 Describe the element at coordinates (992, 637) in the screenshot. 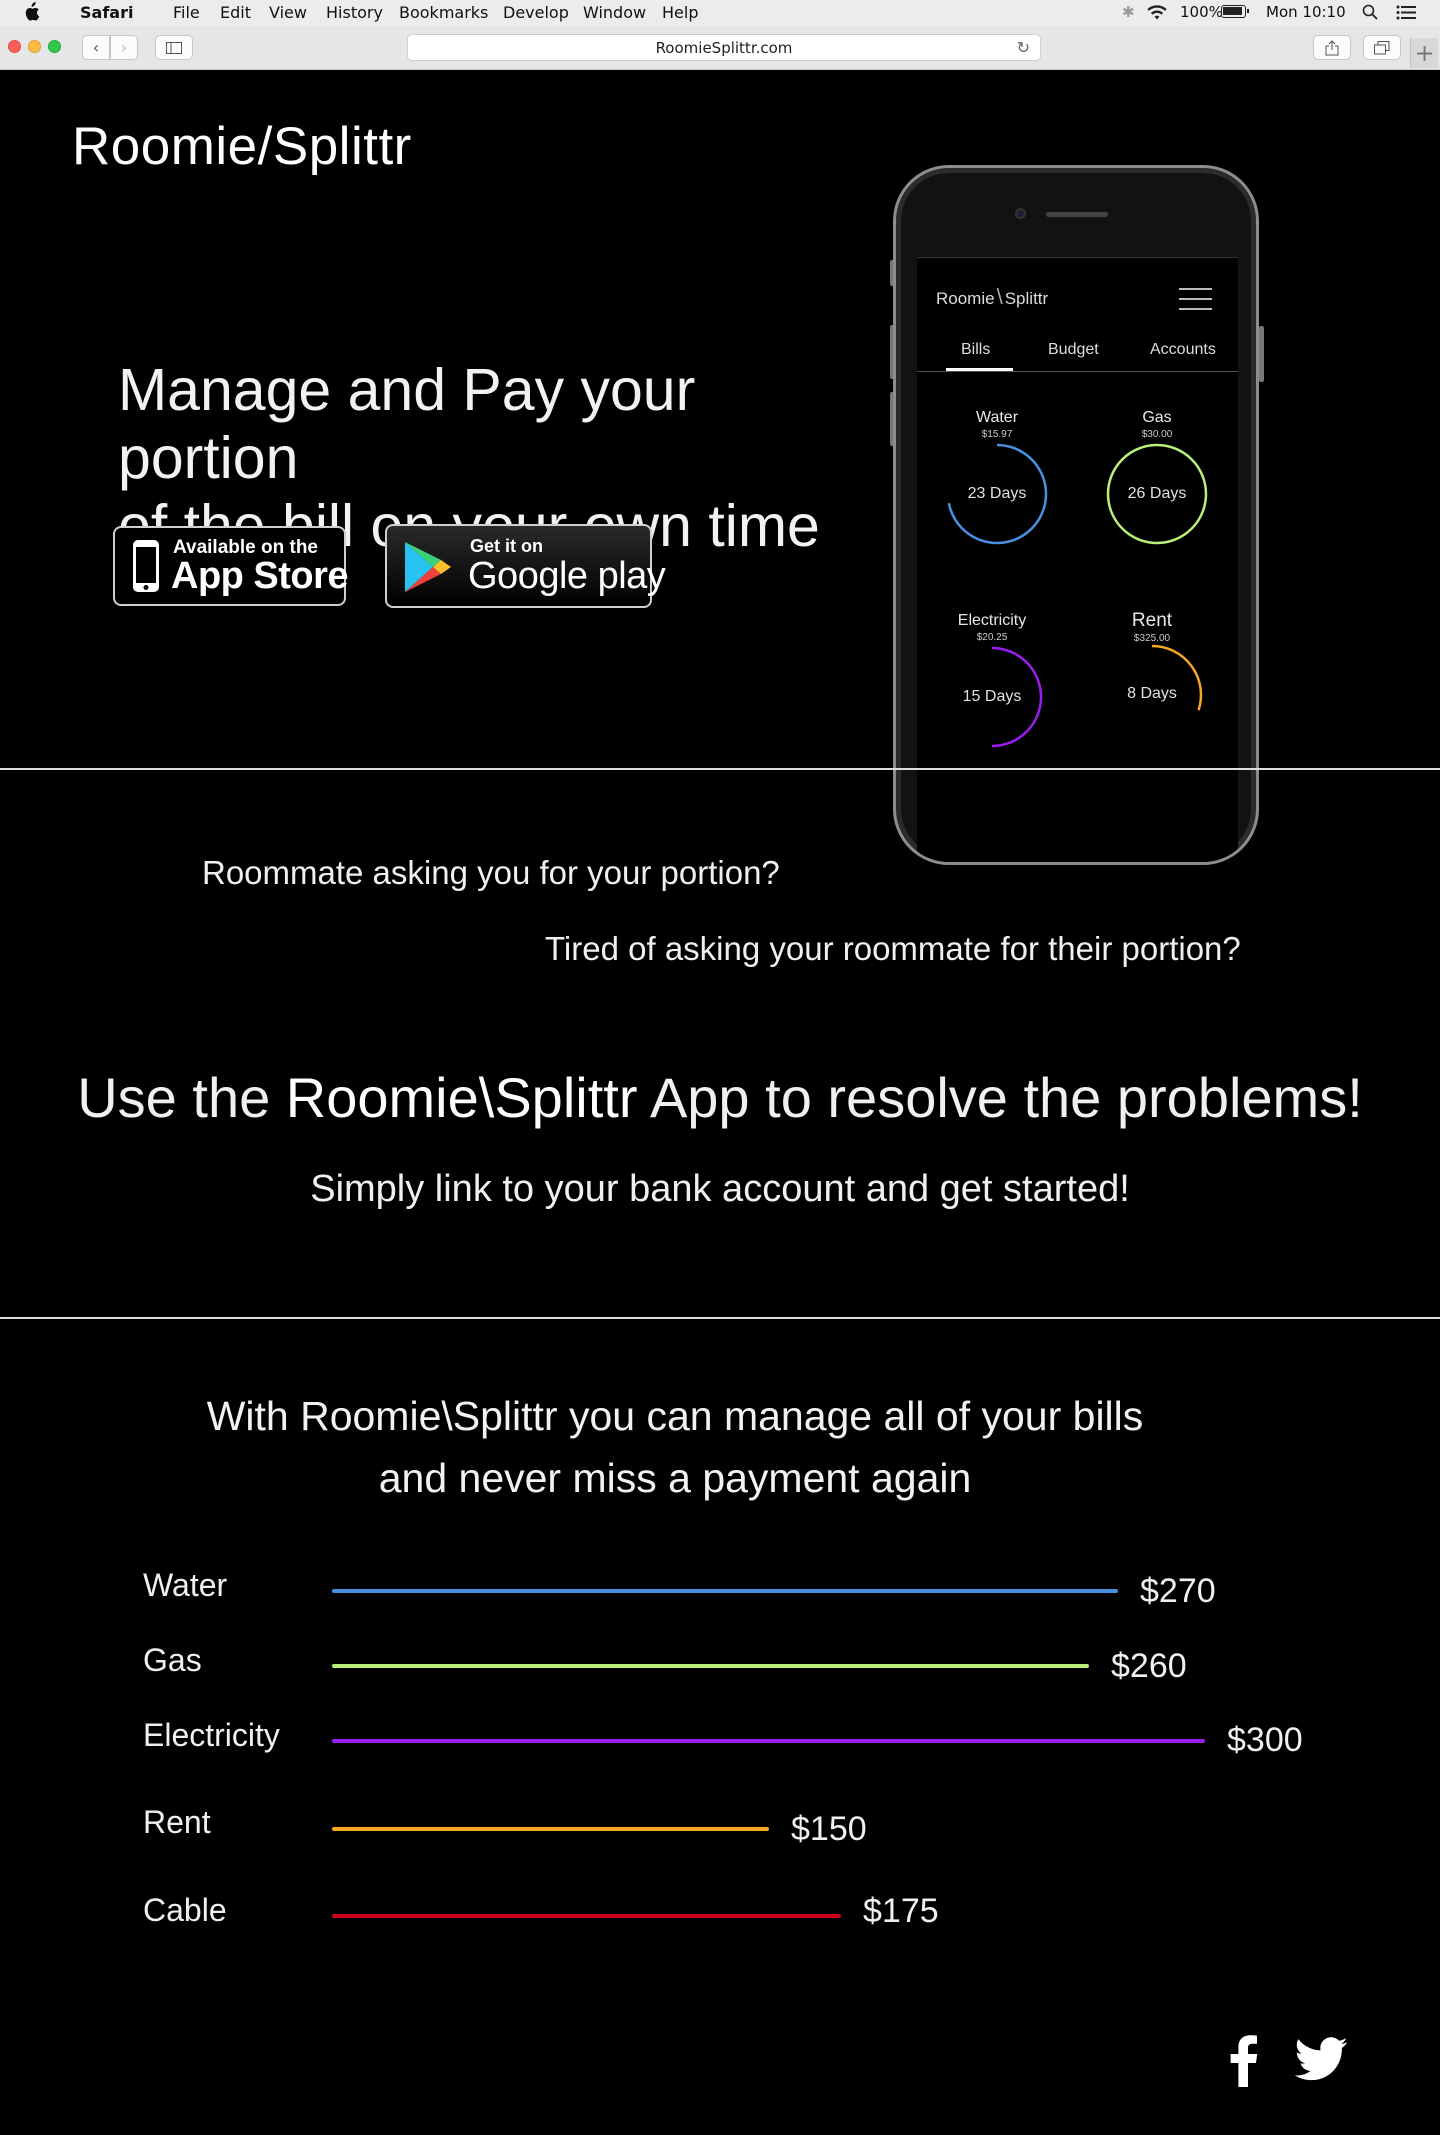

I see `bill-amount: $20.25` at that location.